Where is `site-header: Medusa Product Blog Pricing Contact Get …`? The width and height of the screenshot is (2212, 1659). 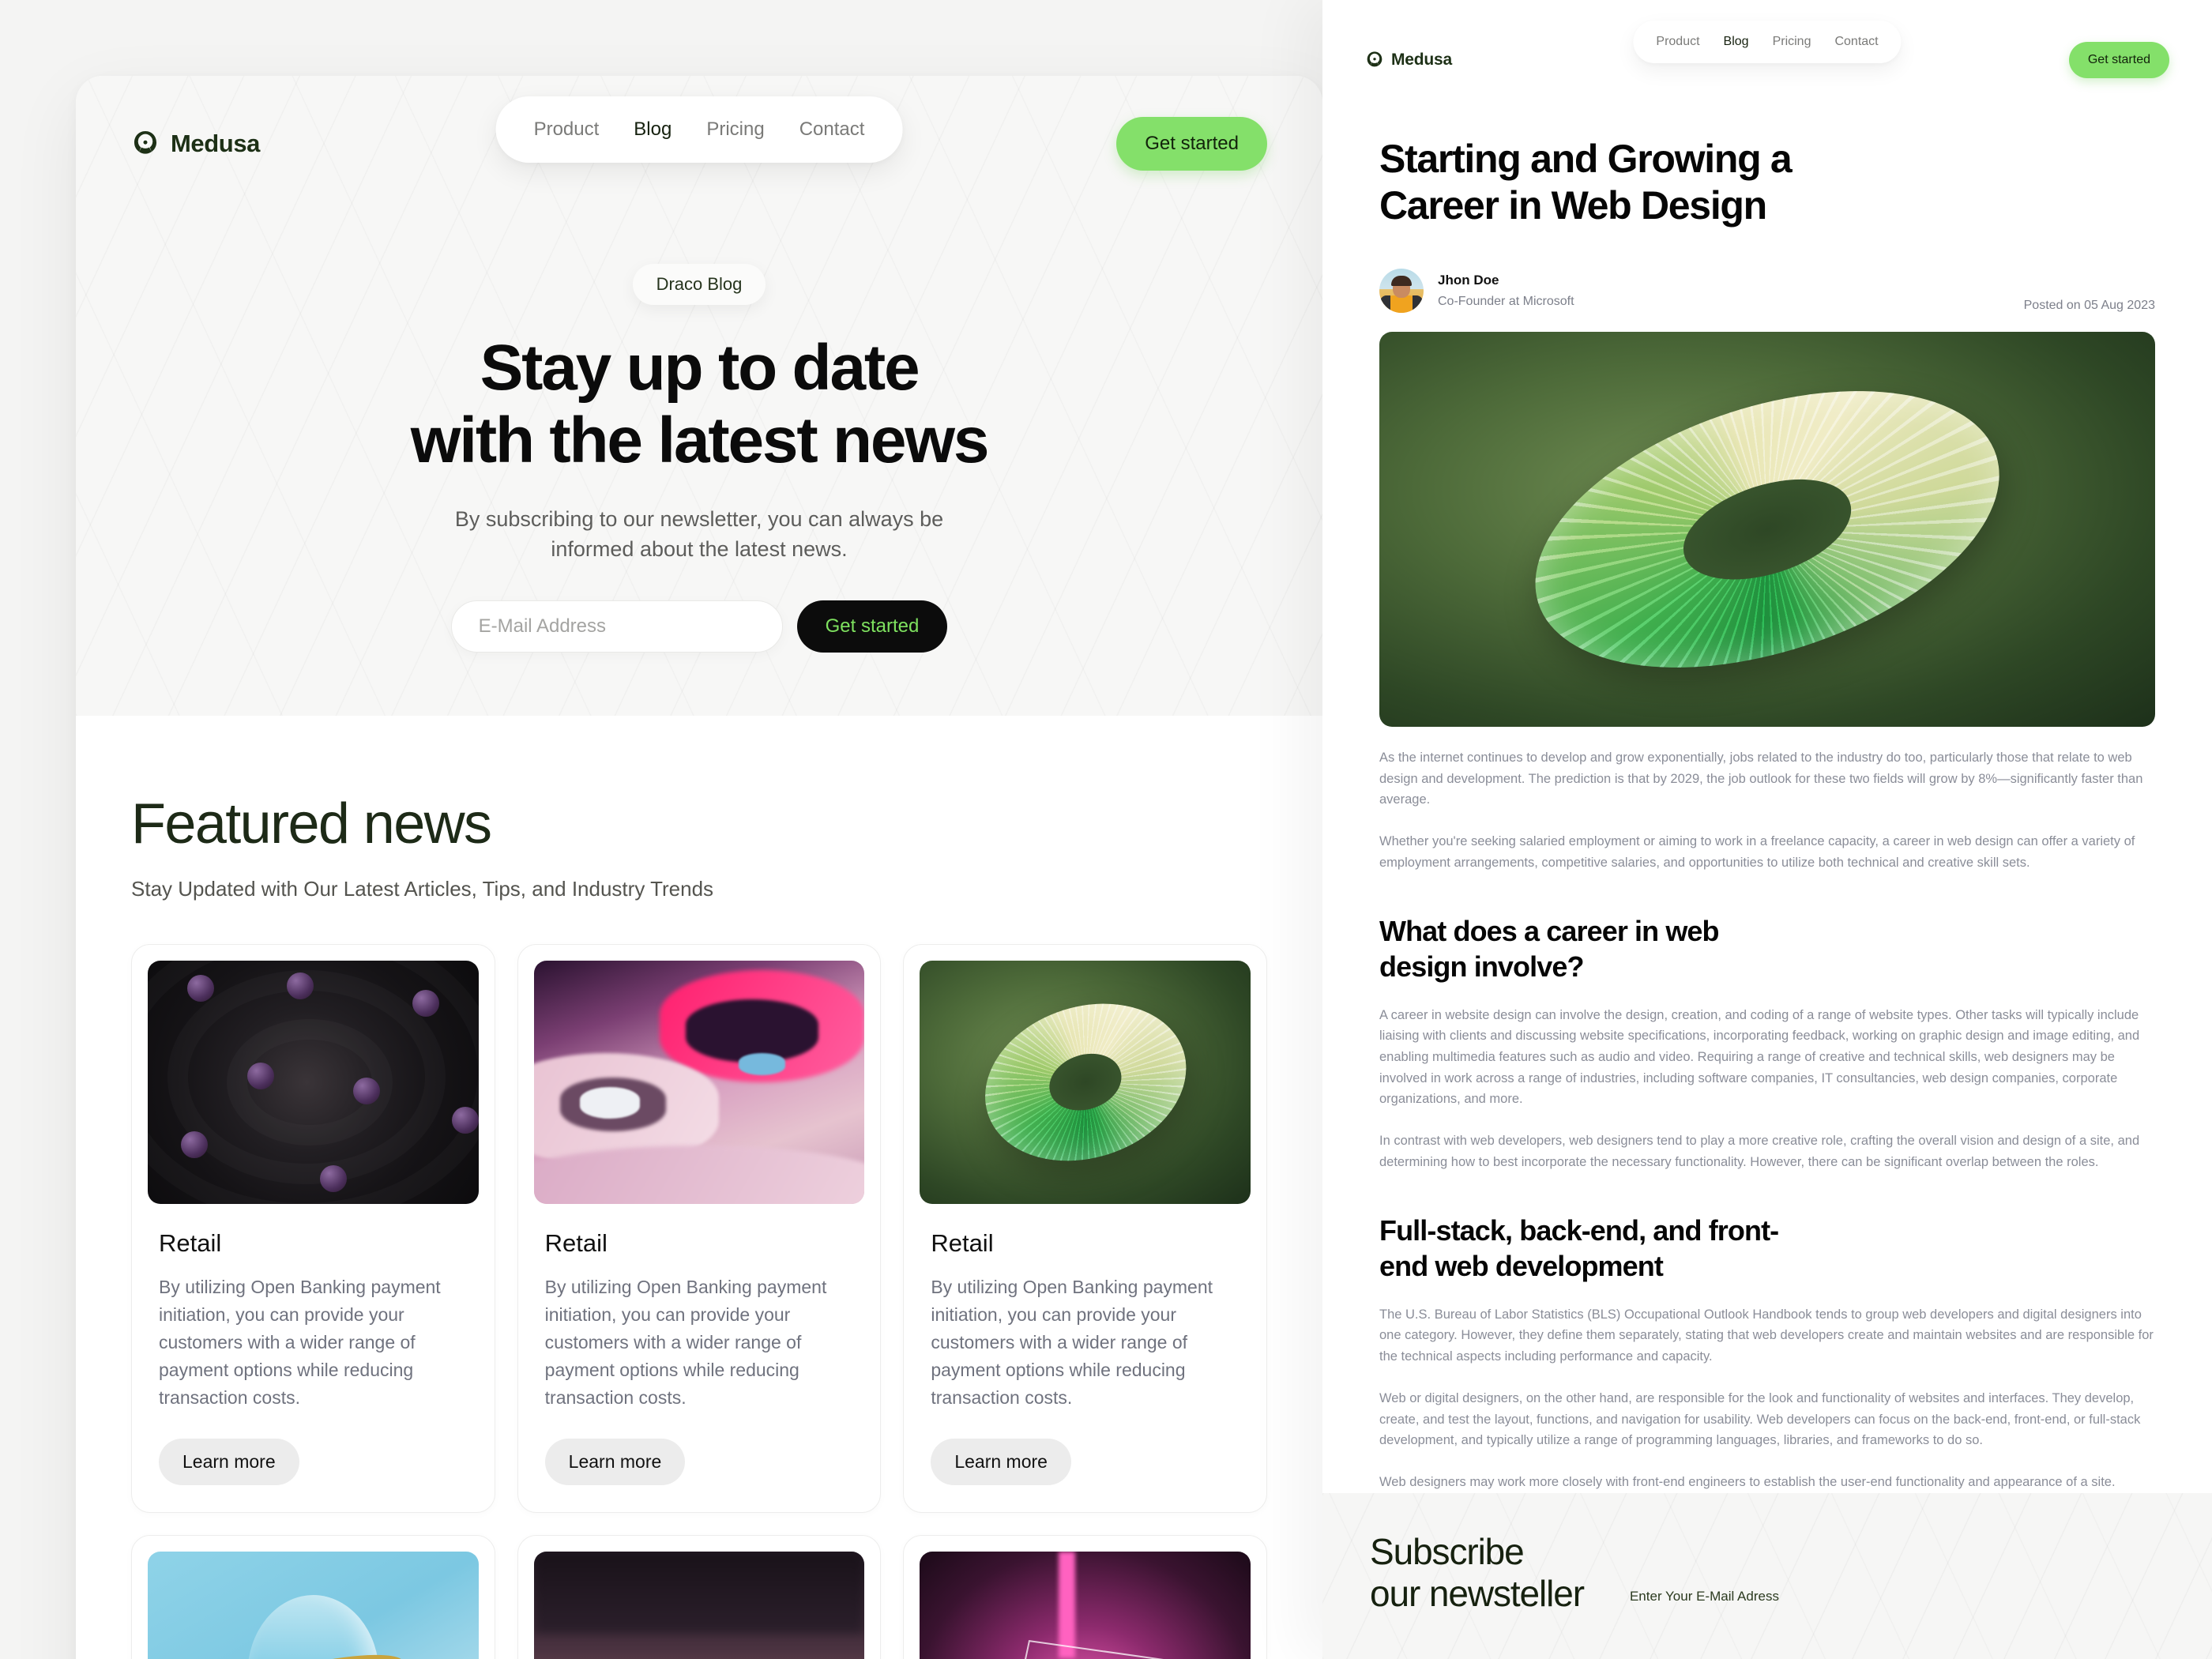 site-header: Medusa Product Blog Pricing Contact Get … is located at coordinates (699, 123).